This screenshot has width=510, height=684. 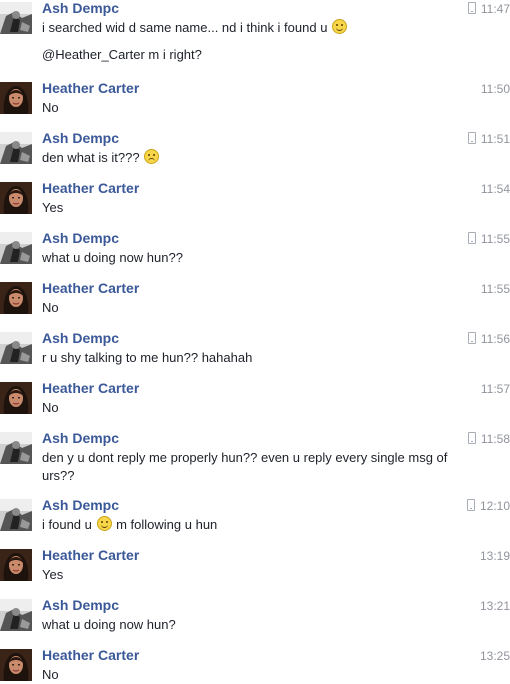 What do you see at coordinates (495, 189) in the screenshot?
I see `timestamp-text: 11:54` at bounding box center [495, 189].